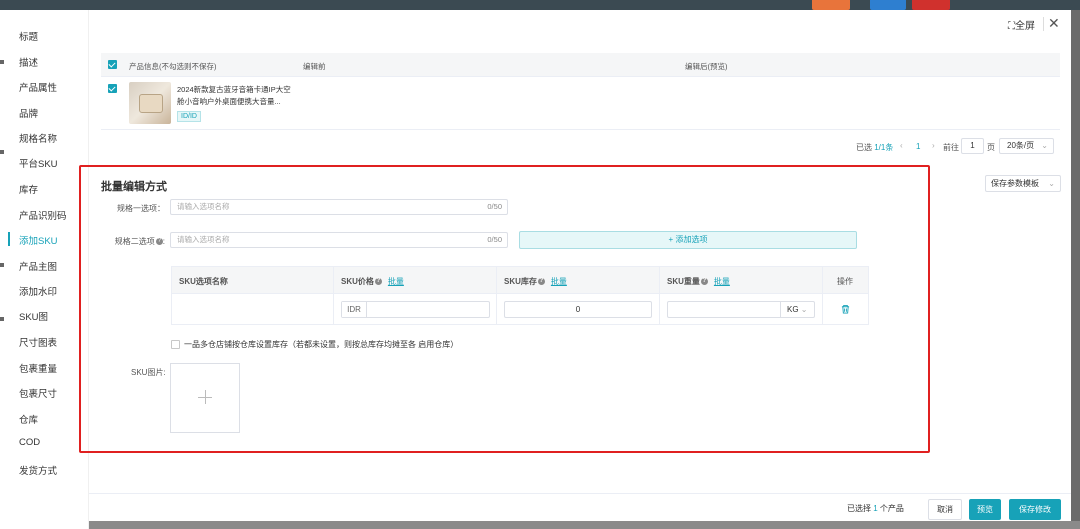 Image resolution: width=1080 pixels, height=529 pixels. What do you see at coordinates (38, 291) in the screenshot?
I see `sidebar-item-watermark: 添加水印` at bounding box center [38, 291].